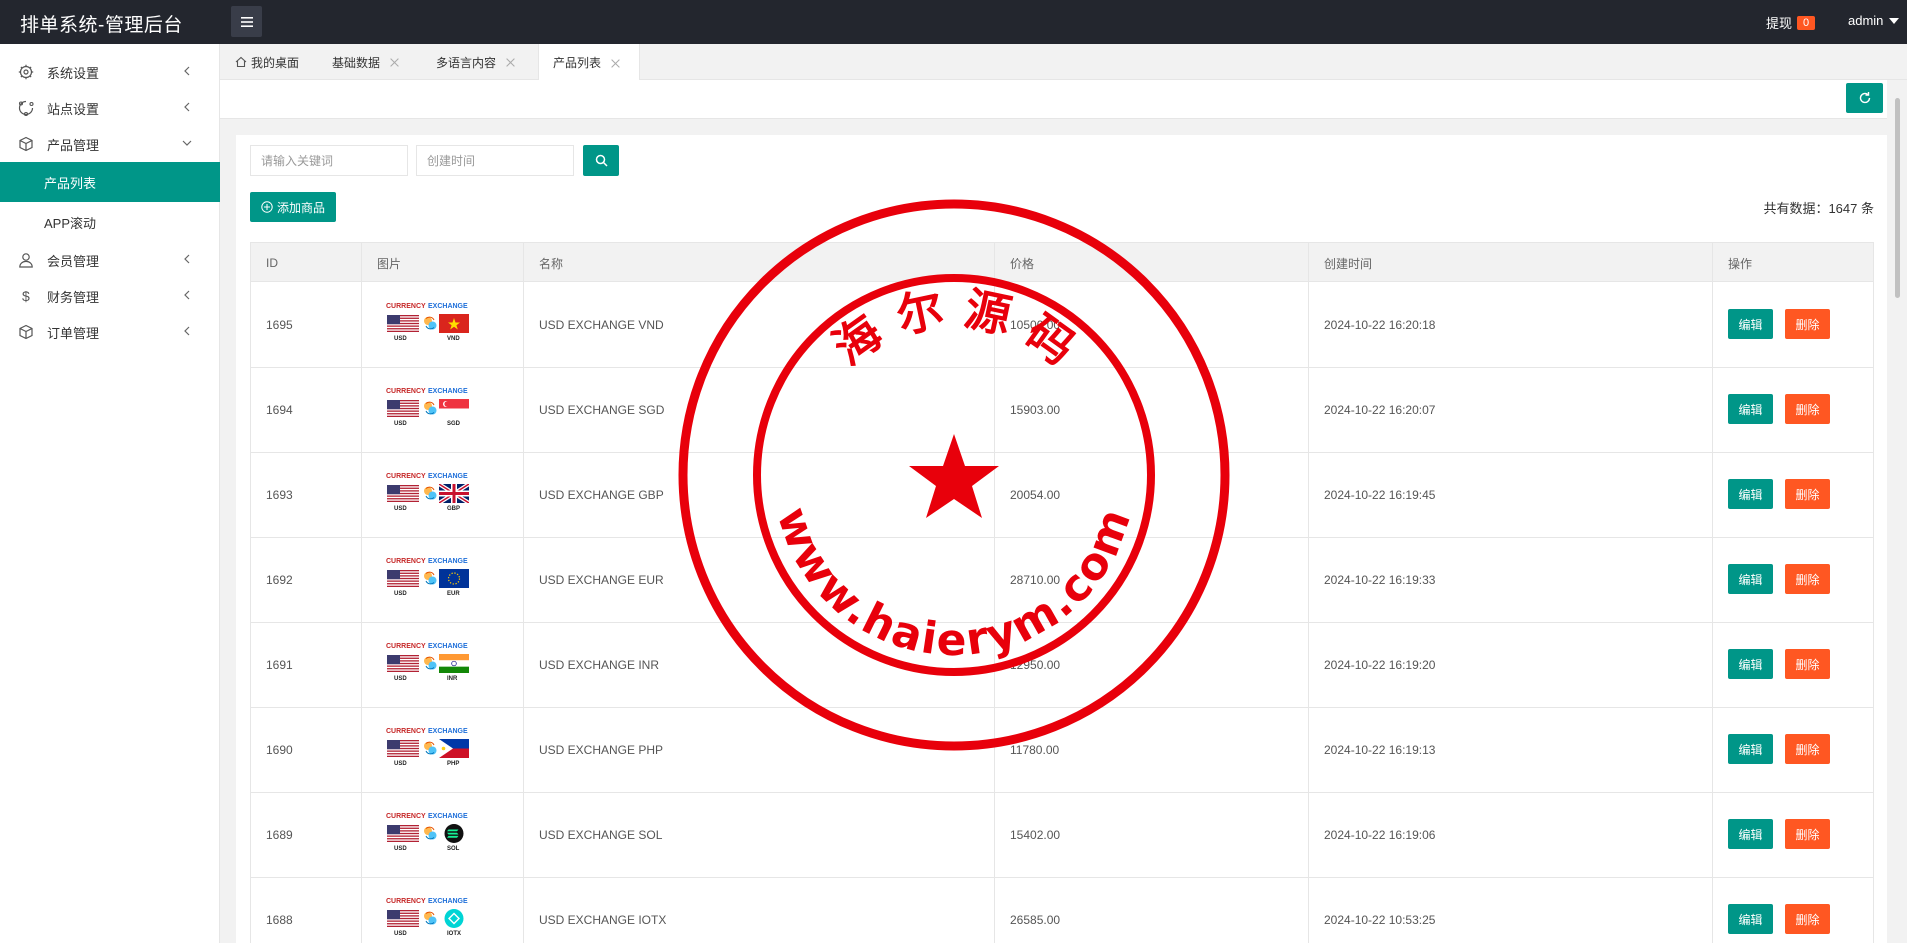  What do you see at coordinates (110, 222) in the screenshot?
I see `sidebar-subitem-app-scroll: APP滚动` at bounding box center [110, 222].